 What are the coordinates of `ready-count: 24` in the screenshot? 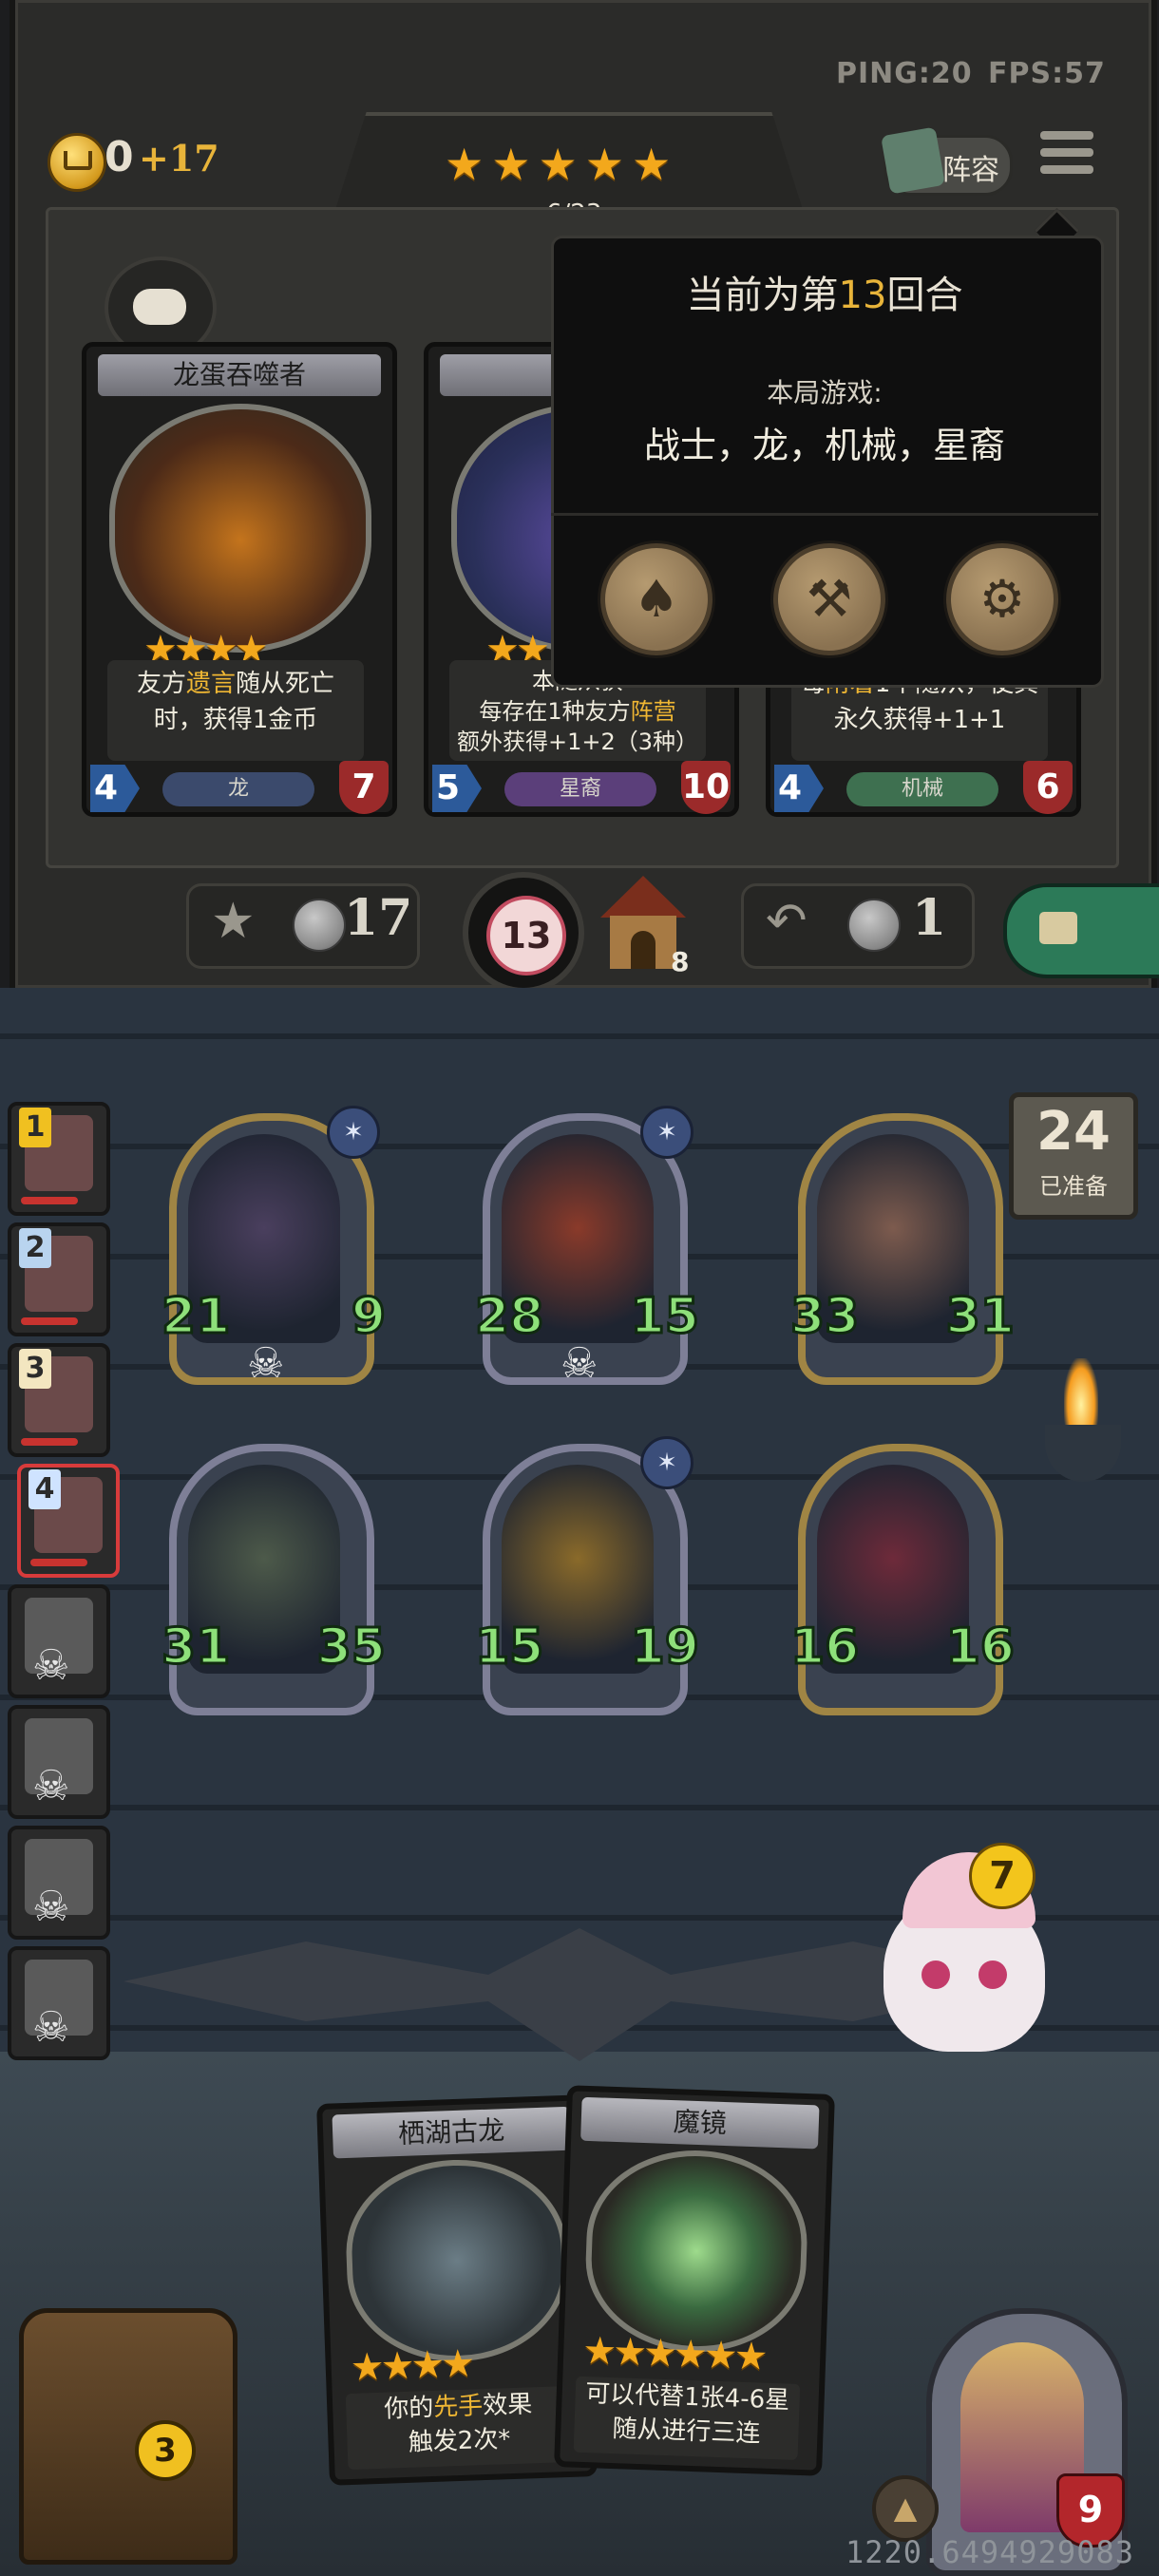 It's located at (1073, 1132).